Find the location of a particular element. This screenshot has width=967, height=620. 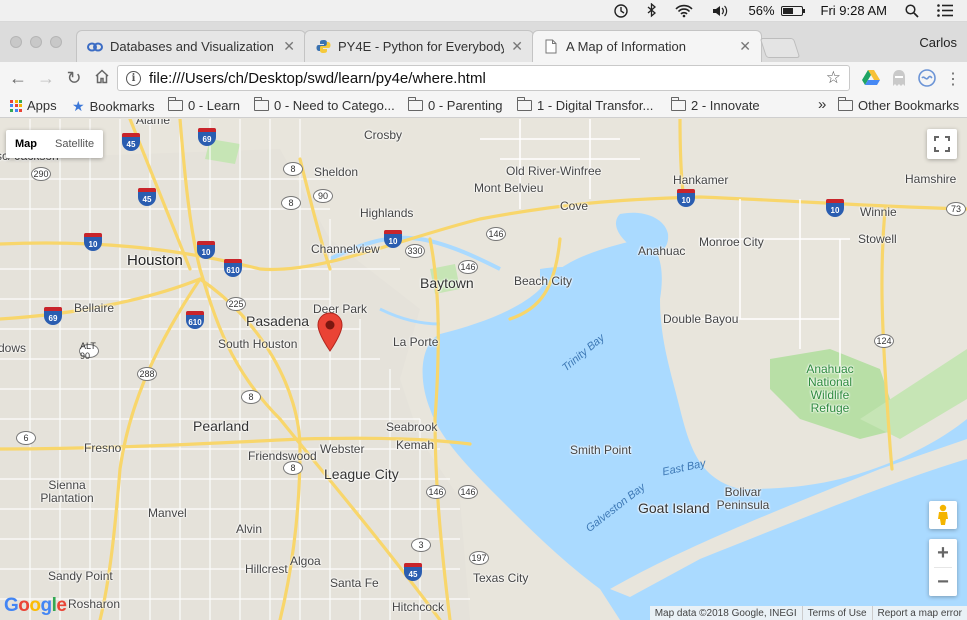

extension-sync-icon is located at coordinates (927, 78).